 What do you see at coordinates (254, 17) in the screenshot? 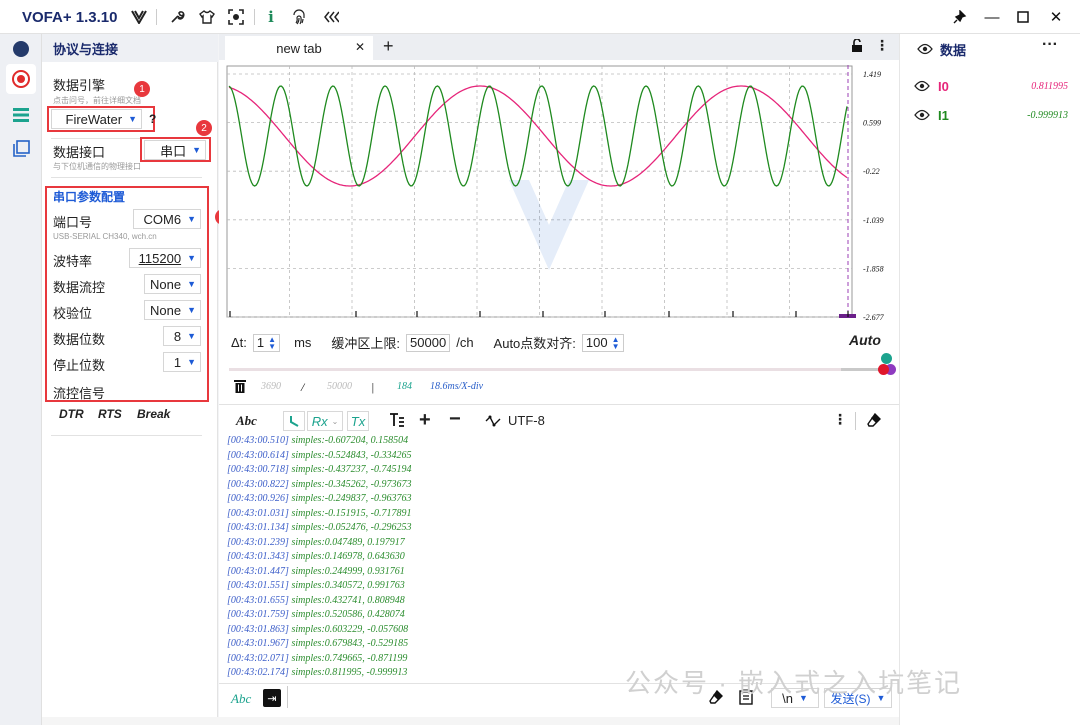
I see `toolbar-divider` at bounding box center [254, 17].